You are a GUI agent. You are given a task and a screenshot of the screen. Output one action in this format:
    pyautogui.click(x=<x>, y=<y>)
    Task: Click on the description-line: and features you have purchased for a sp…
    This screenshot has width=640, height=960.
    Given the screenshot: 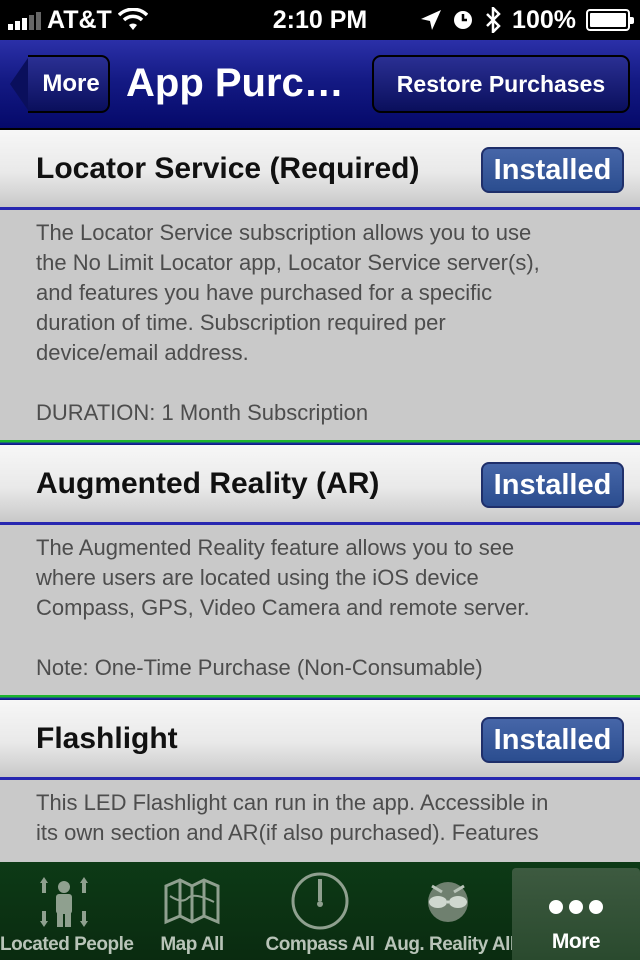 What is the action you would take?
    pyautogui.click(x=264, y=292)
    